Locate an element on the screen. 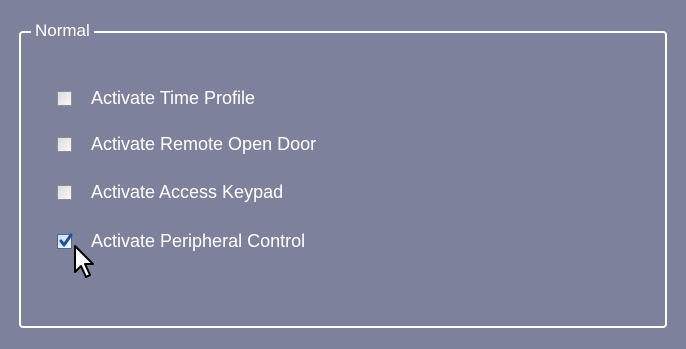 The width and height of the screenshot is (686, 349). checkbox-activate-time-profile is located at coordinates (64, 98).